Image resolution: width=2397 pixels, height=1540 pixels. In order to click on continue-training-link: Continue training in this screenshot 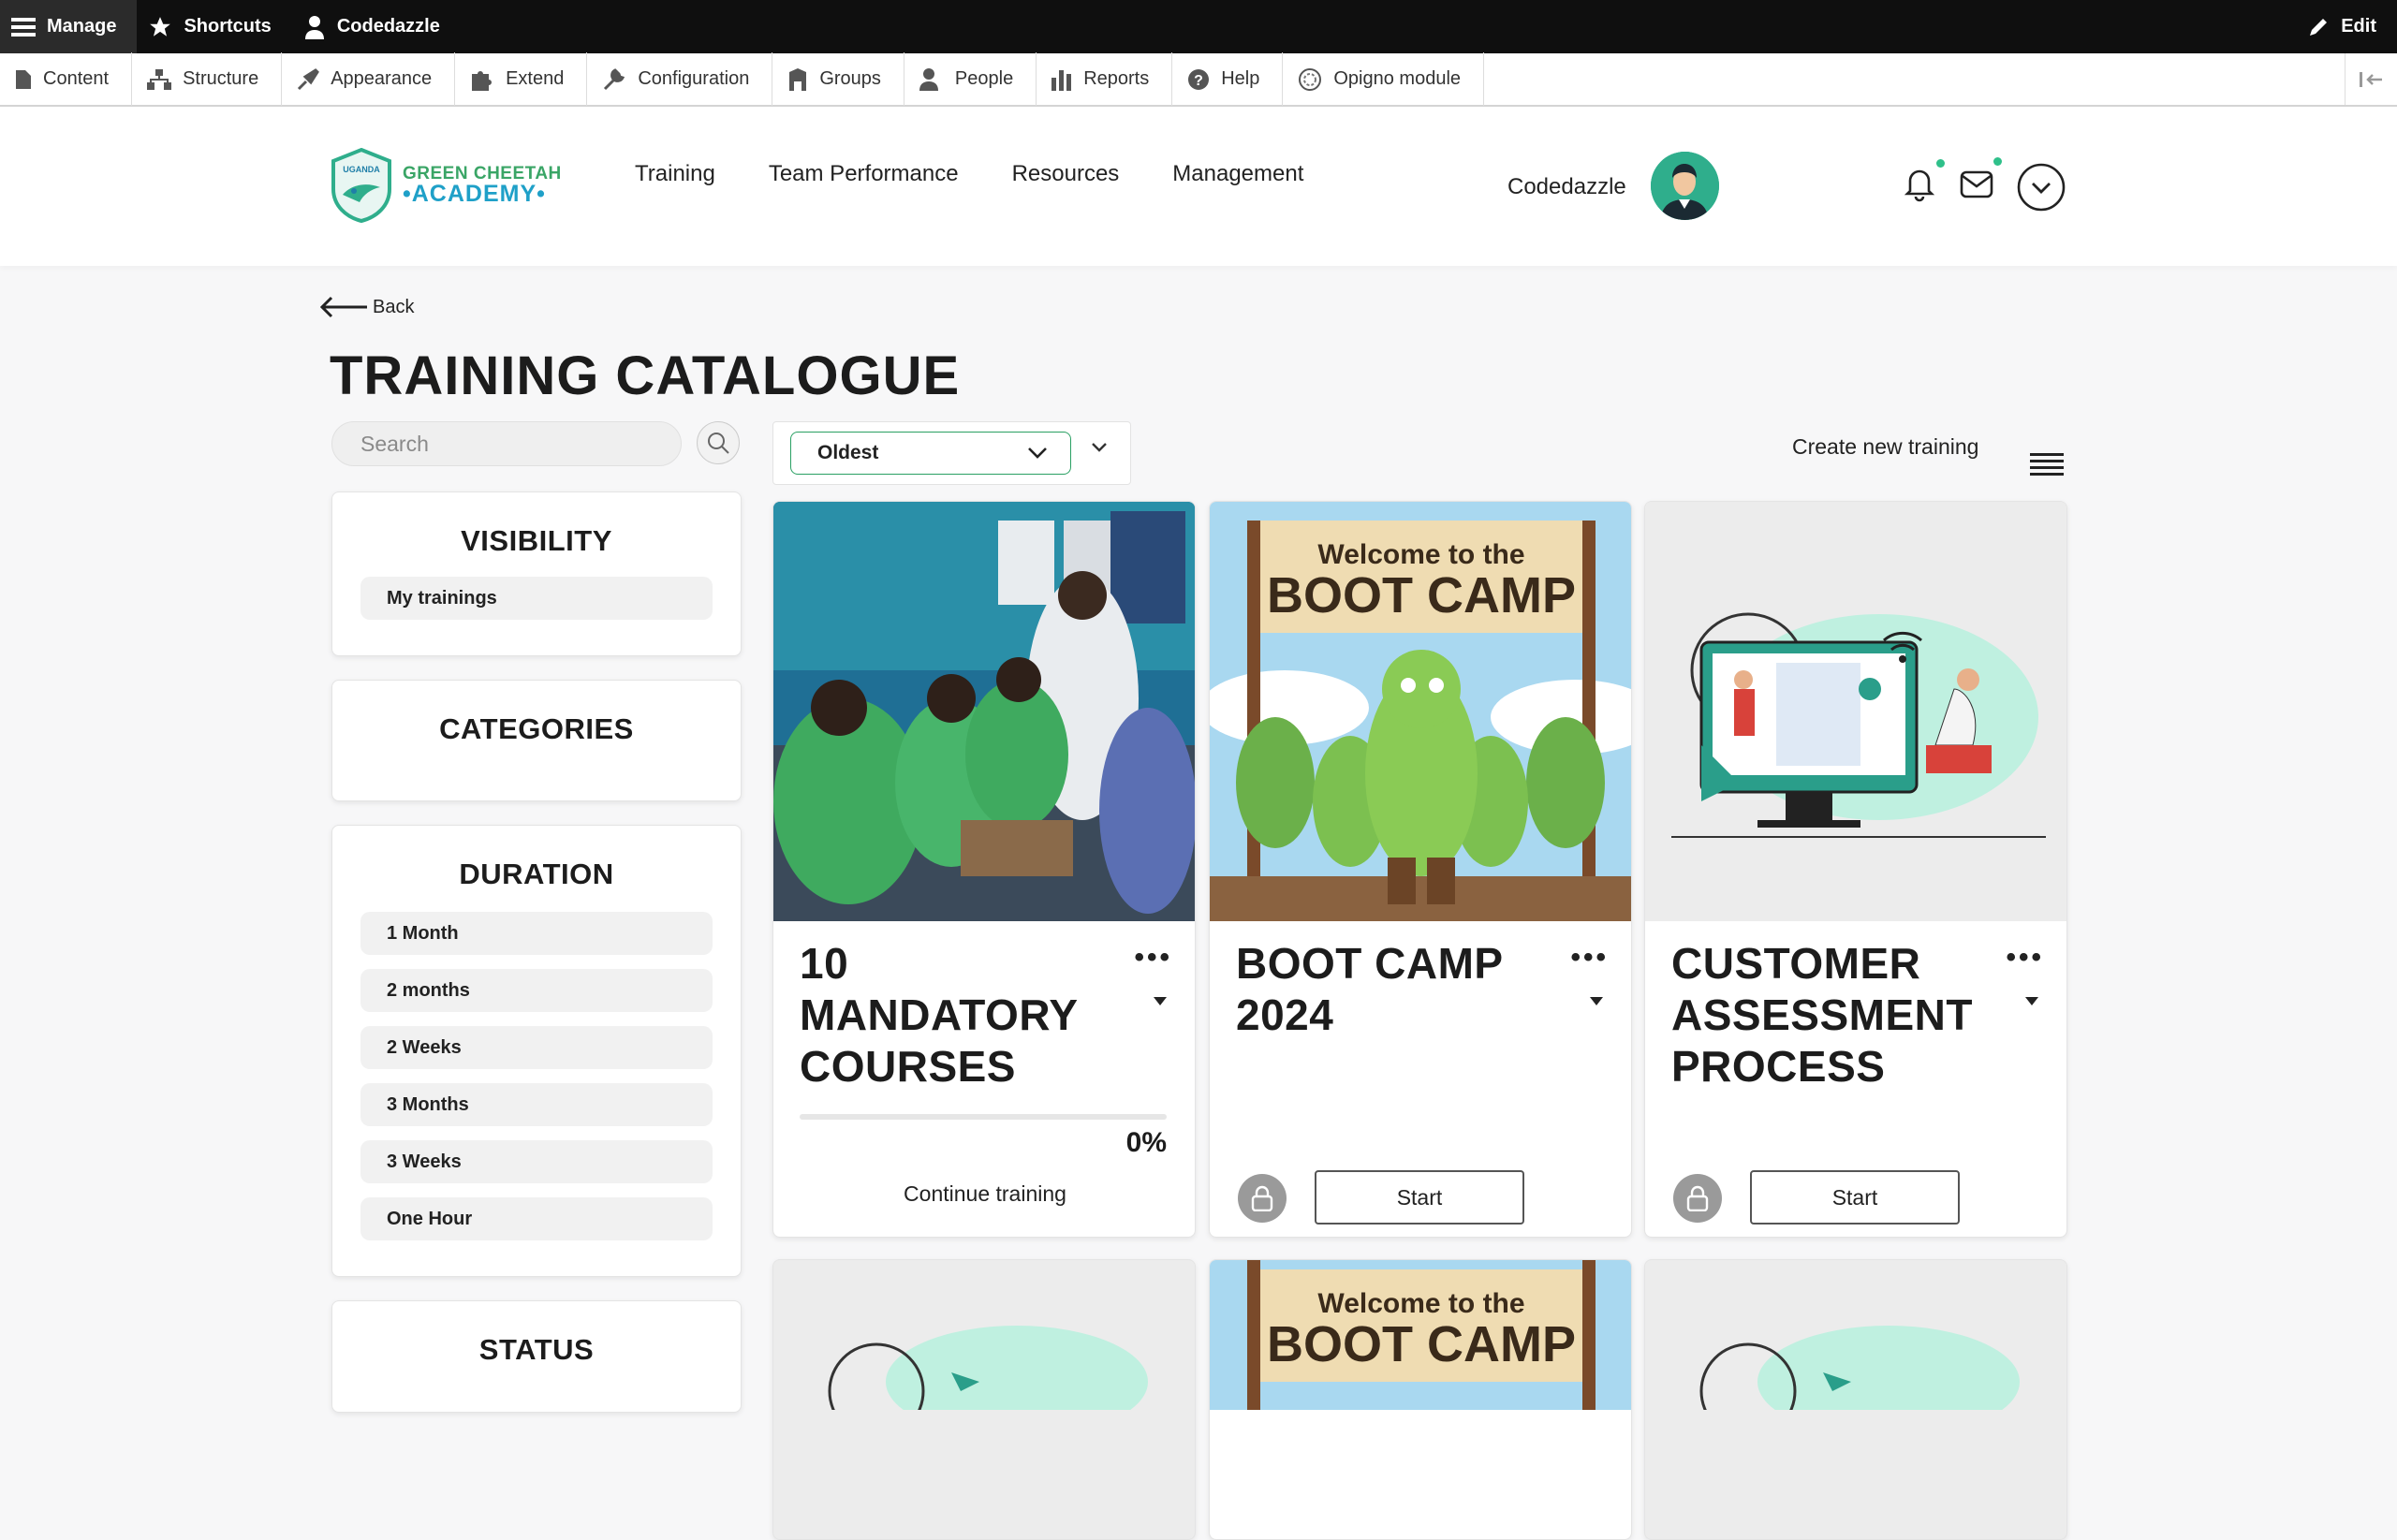, I will do `click(984, 1194)`.